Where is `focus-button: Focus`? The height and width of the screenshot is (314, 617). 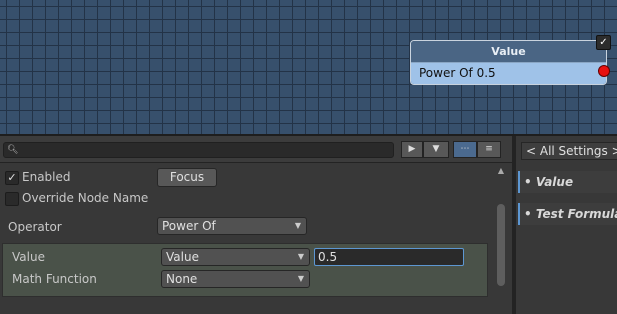
focus-button: Focus is located at coordinates (187, 177).